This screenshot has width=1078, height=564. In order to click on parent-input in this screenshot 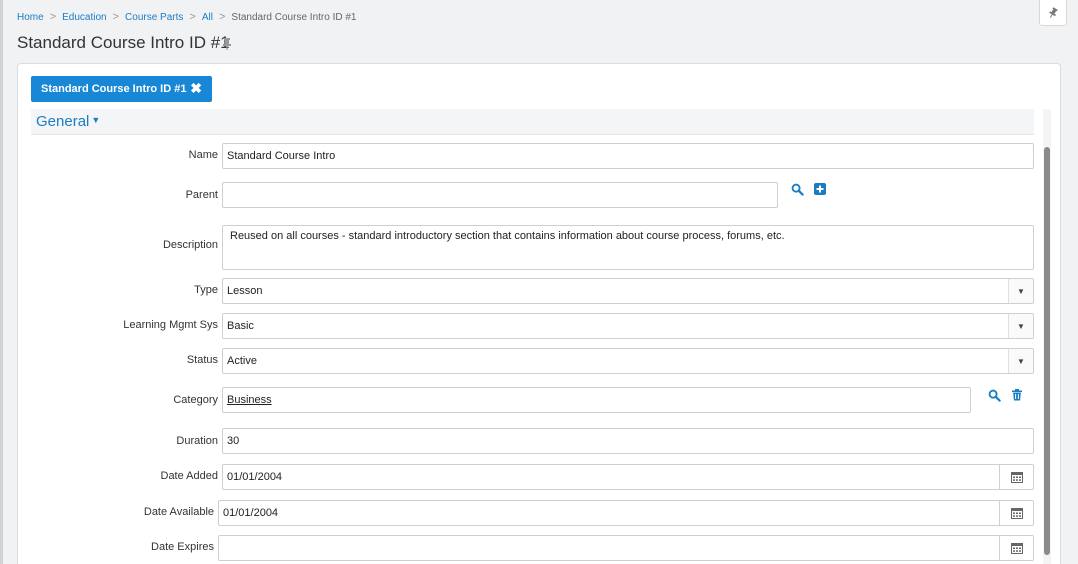, I will do `click(500, 195)`.